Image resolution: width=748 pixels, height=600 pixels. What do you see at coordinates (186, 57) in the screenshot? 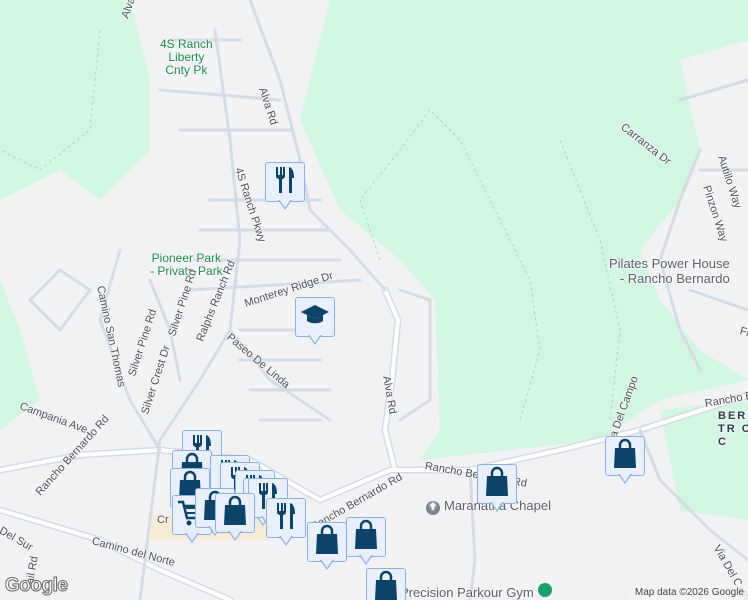
I see `park-label-4s-ranch: 4S Ranch Liberty Cnty Pk` at bounding box center [186, 57].